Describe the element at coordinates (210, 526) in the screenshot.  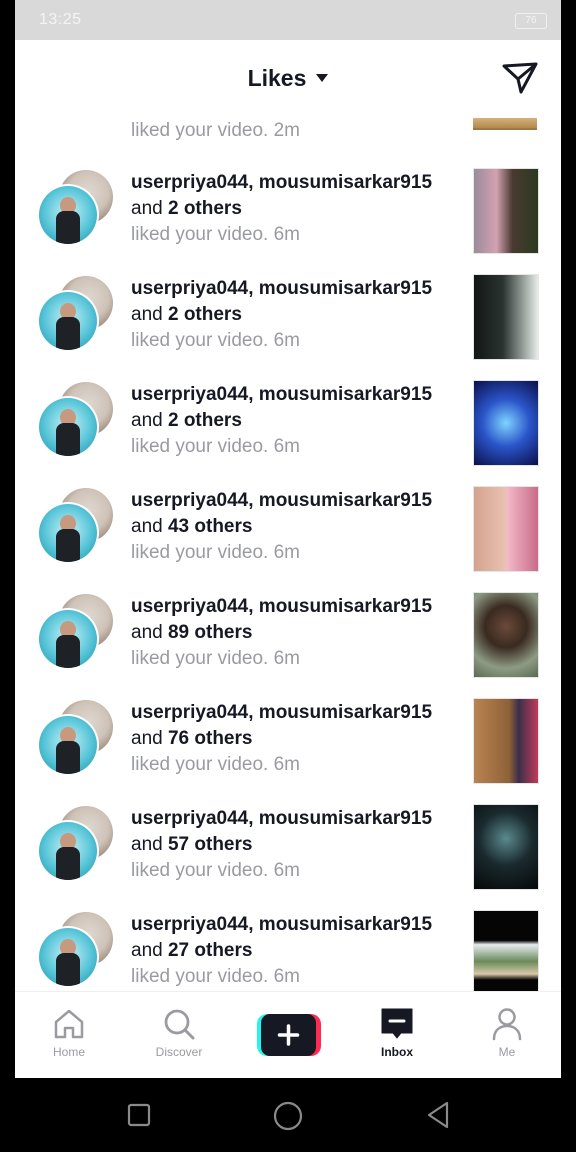
I see `others-count: 43 others` at that location.